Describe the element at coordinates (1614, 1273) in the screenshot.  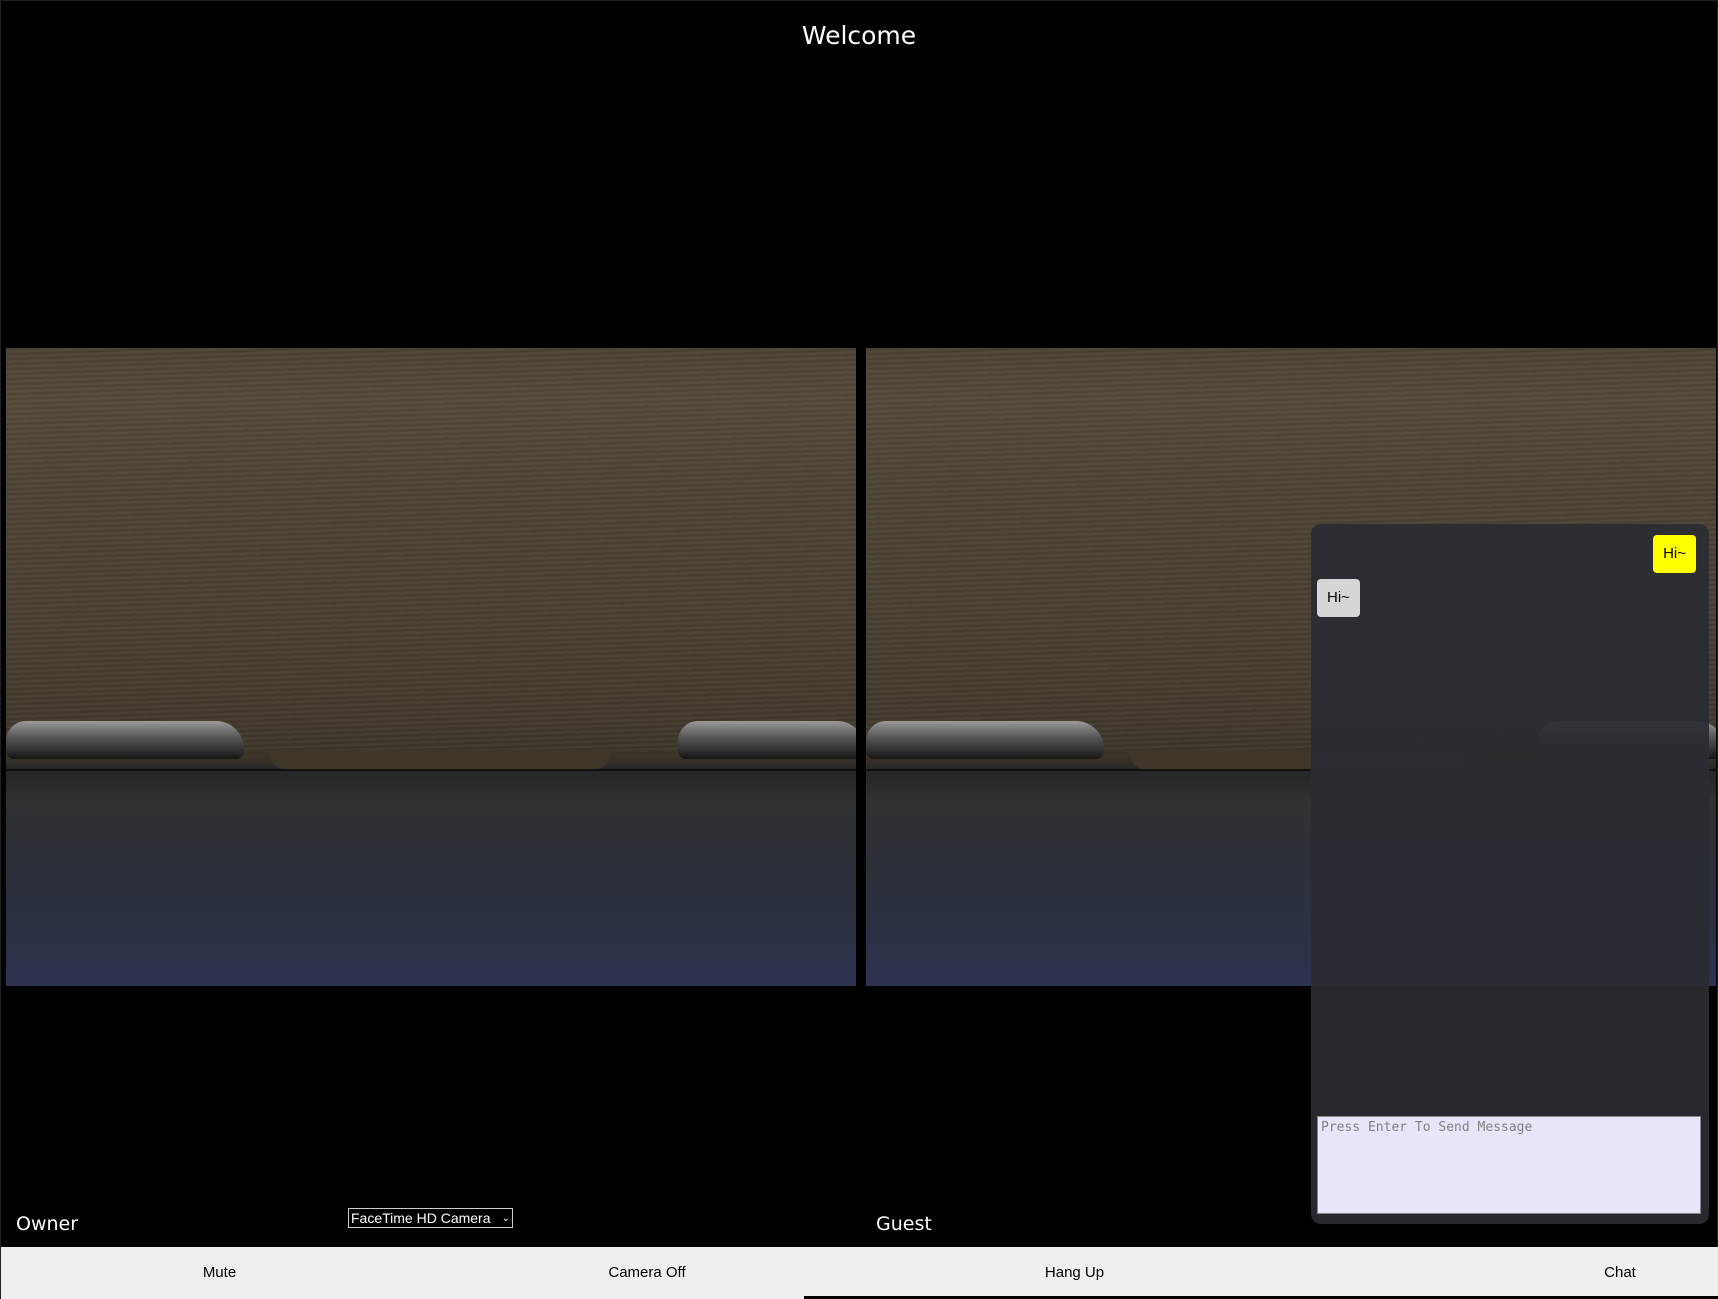
I see `chat-toggle-button: Chat` at that location.